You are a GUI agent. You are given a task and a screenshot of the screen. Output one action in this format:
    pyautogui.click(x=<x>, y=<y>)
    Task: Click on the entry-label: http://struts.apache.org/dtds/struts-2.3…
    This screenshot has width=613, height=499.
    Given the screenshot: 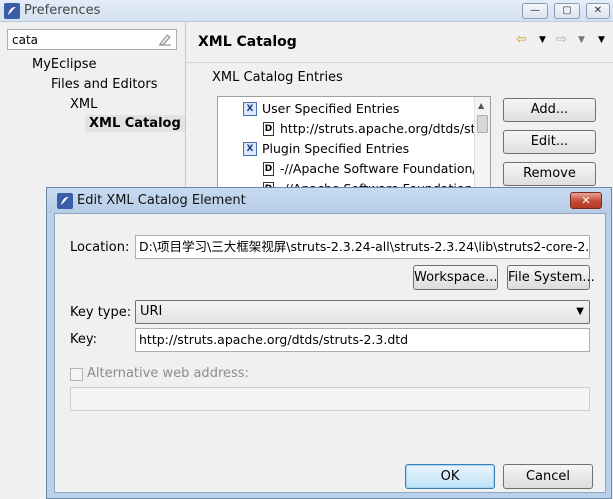 What is the action you would take?
    pyautogui.click(x=385, y=128)
    